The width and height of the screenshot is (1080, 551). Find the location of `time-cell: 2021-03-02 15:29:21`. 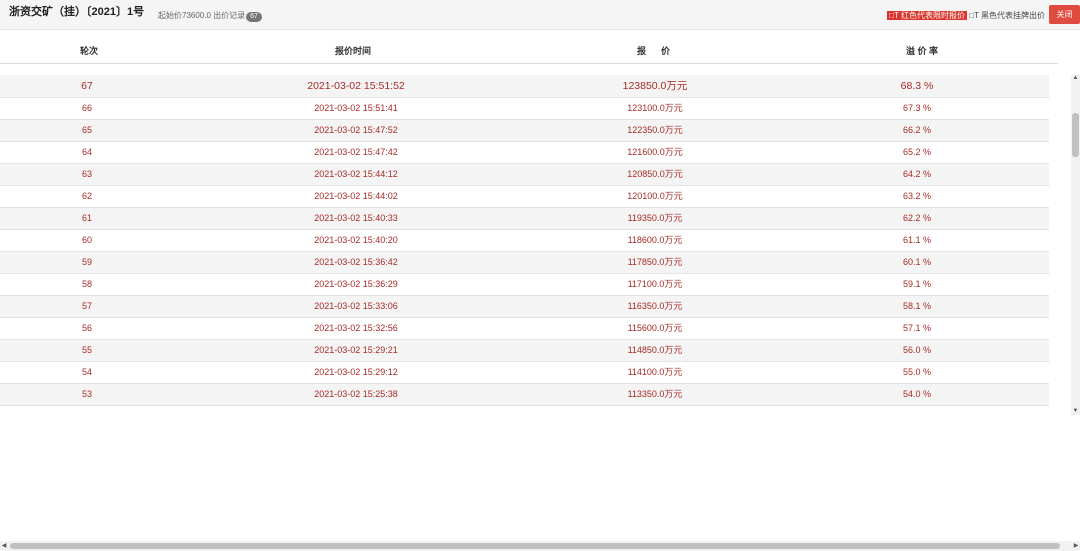

time-cell: 2021-03-02 15:29:21 is located at coordinates (356, 350).